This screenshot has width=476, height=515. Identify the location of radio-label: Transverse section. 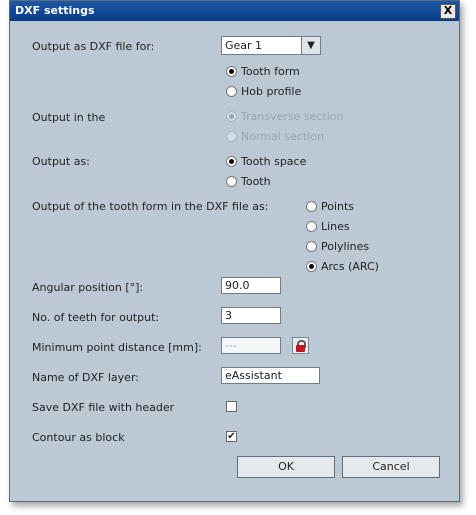
(292, 116).